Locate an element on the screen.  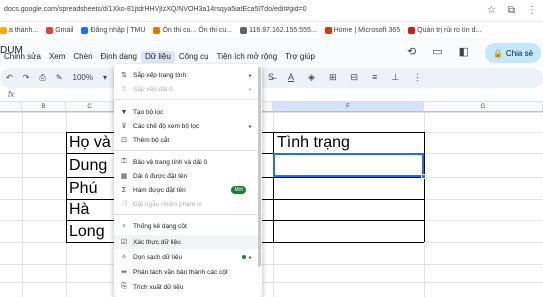
menu-data: Dữ liệu is located at coordinates (158, 57).